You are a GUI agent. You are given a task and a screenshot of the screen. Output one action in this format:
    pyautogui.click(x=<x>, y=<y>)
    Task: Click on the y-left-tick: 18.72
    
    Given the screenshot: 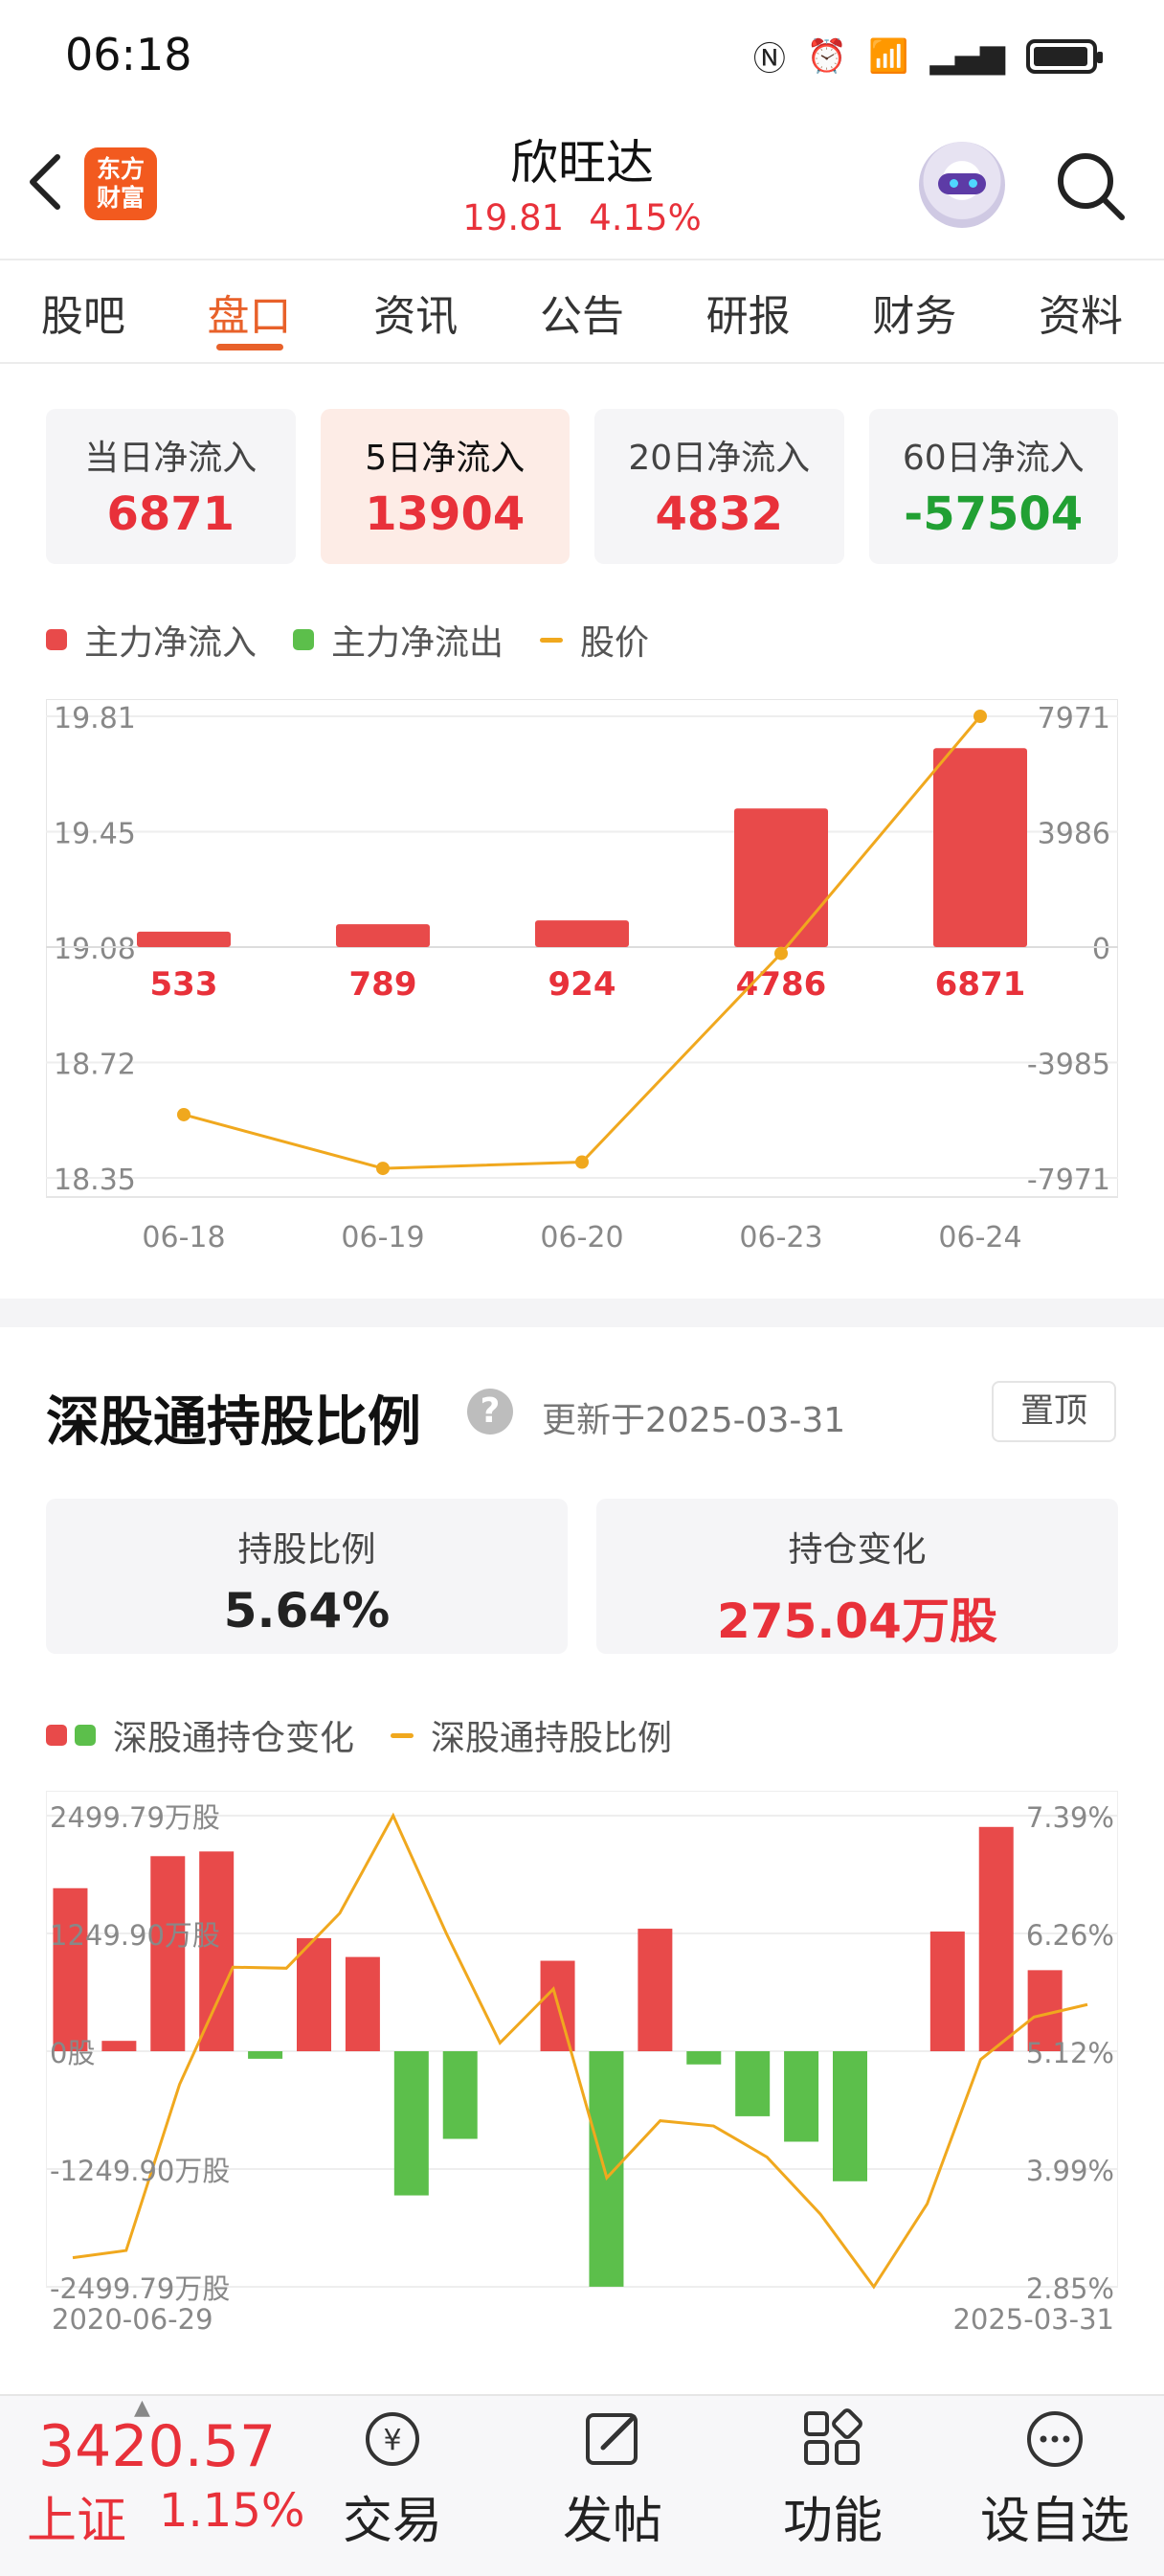 What is the action you would take?
    pyautogui.click(x=95, y=1065)
    